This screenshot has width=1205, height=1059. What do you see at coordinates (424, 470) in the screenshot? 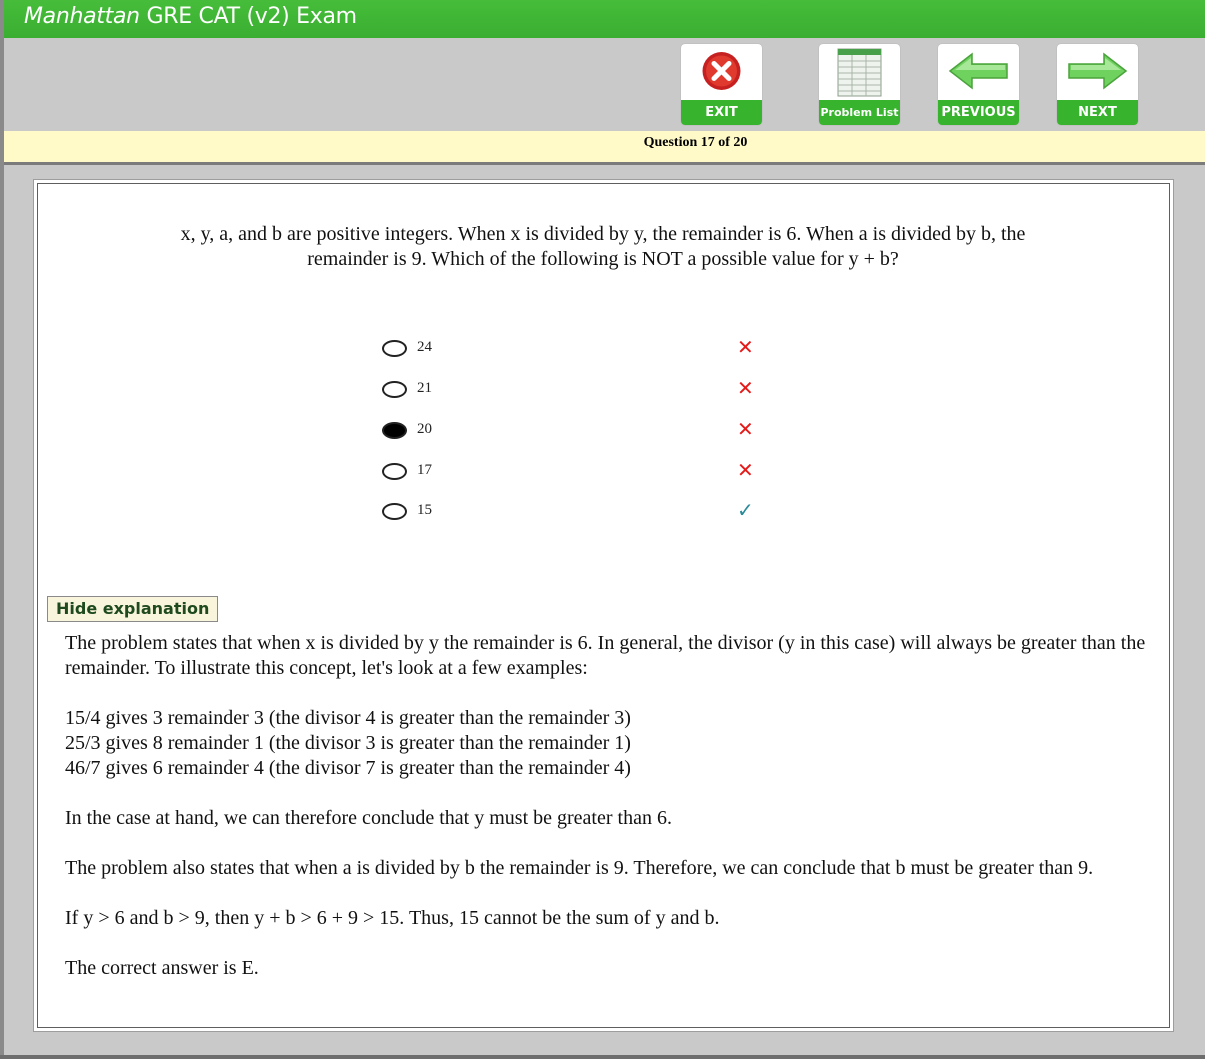
I see `choice-label: 17` at bounding box center [424, 470].